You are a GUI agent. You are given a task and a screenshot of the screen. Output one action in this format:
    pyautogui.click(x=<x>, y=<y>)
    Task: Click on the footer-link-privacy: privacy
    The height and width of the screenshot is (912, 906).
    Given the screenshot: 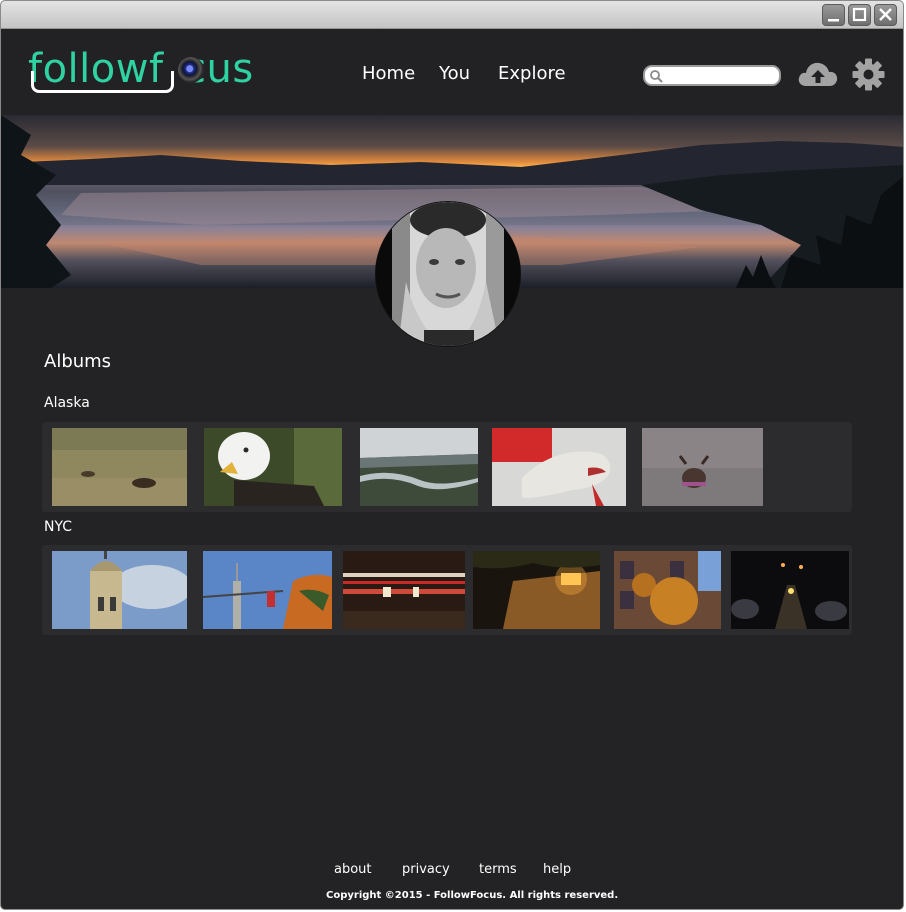 What is the action you would take?
    pyautogui.click(x=426, y=869)
    